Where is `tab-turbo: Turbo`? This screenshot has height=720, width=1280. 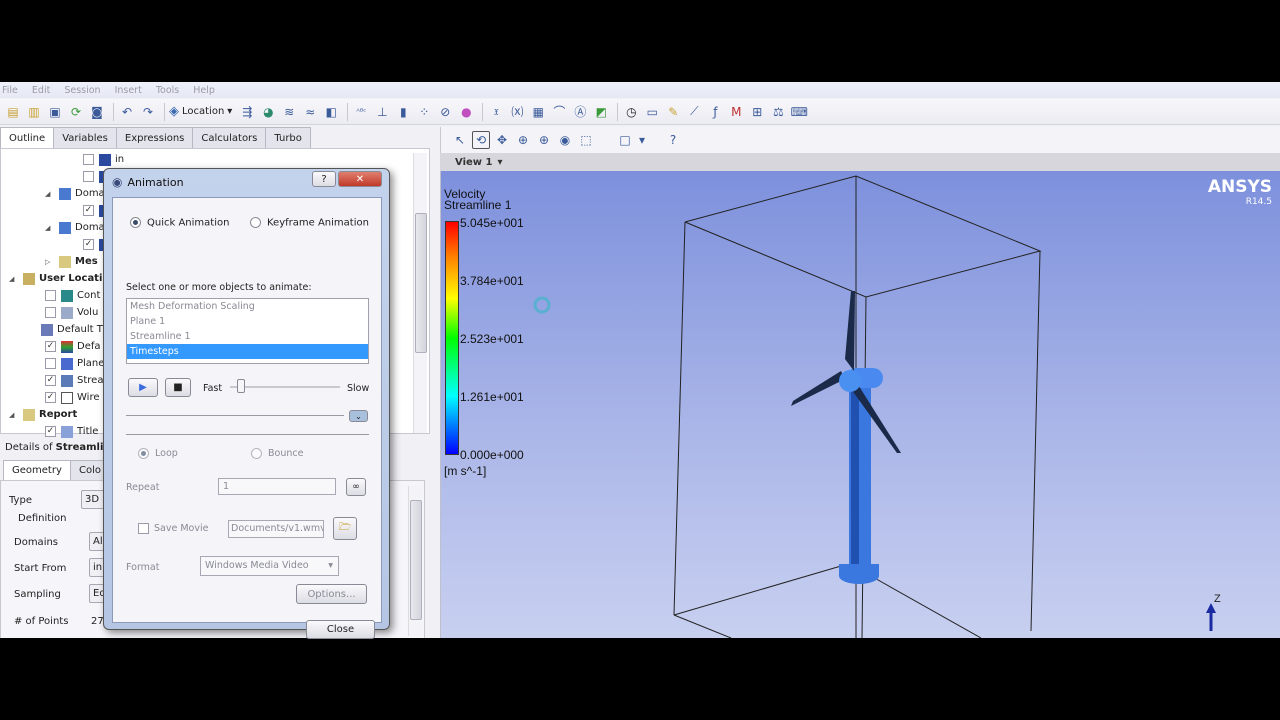
tab-turbo: Turbo is located at coordinates (288, 137).